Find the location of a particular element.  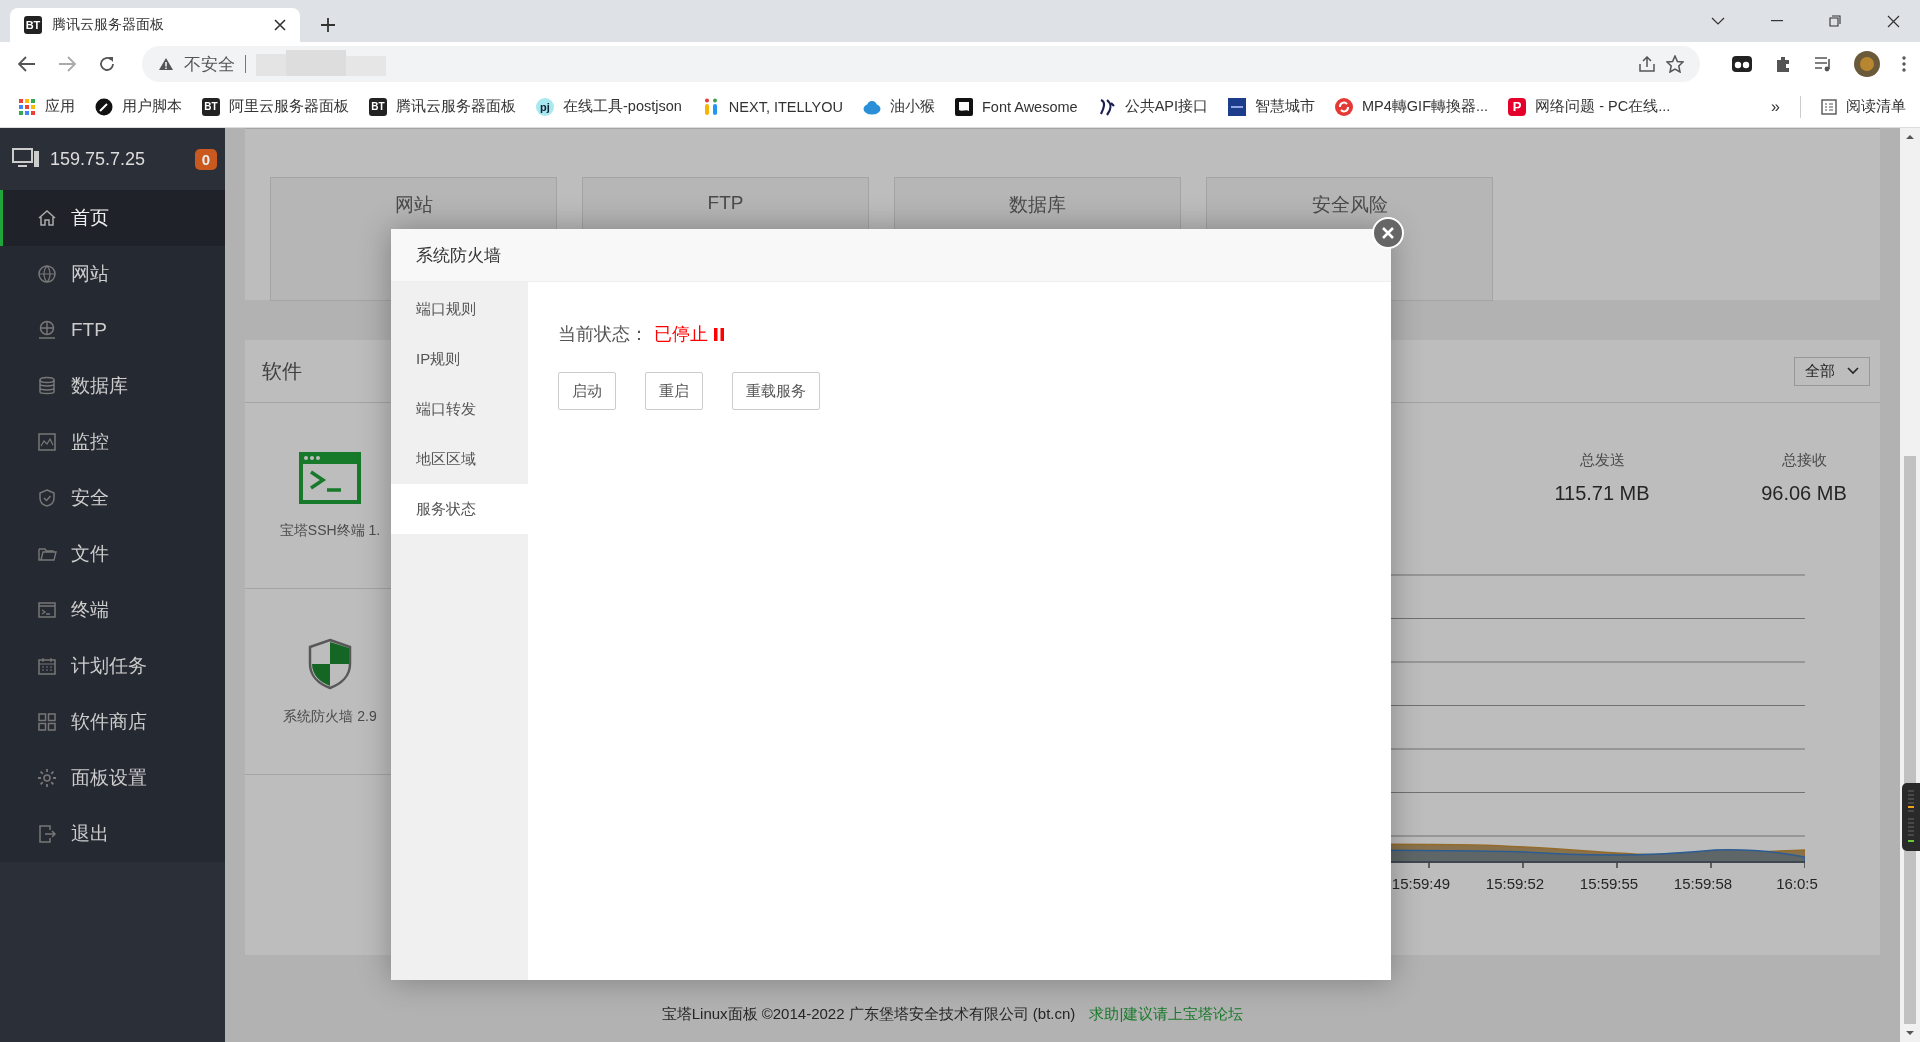

copyright-text: 宝塔Linux面板 ©2014-2022 广东堡塔安全技术有限公司 (bt.cn) is located at coordinates (868, 1014).